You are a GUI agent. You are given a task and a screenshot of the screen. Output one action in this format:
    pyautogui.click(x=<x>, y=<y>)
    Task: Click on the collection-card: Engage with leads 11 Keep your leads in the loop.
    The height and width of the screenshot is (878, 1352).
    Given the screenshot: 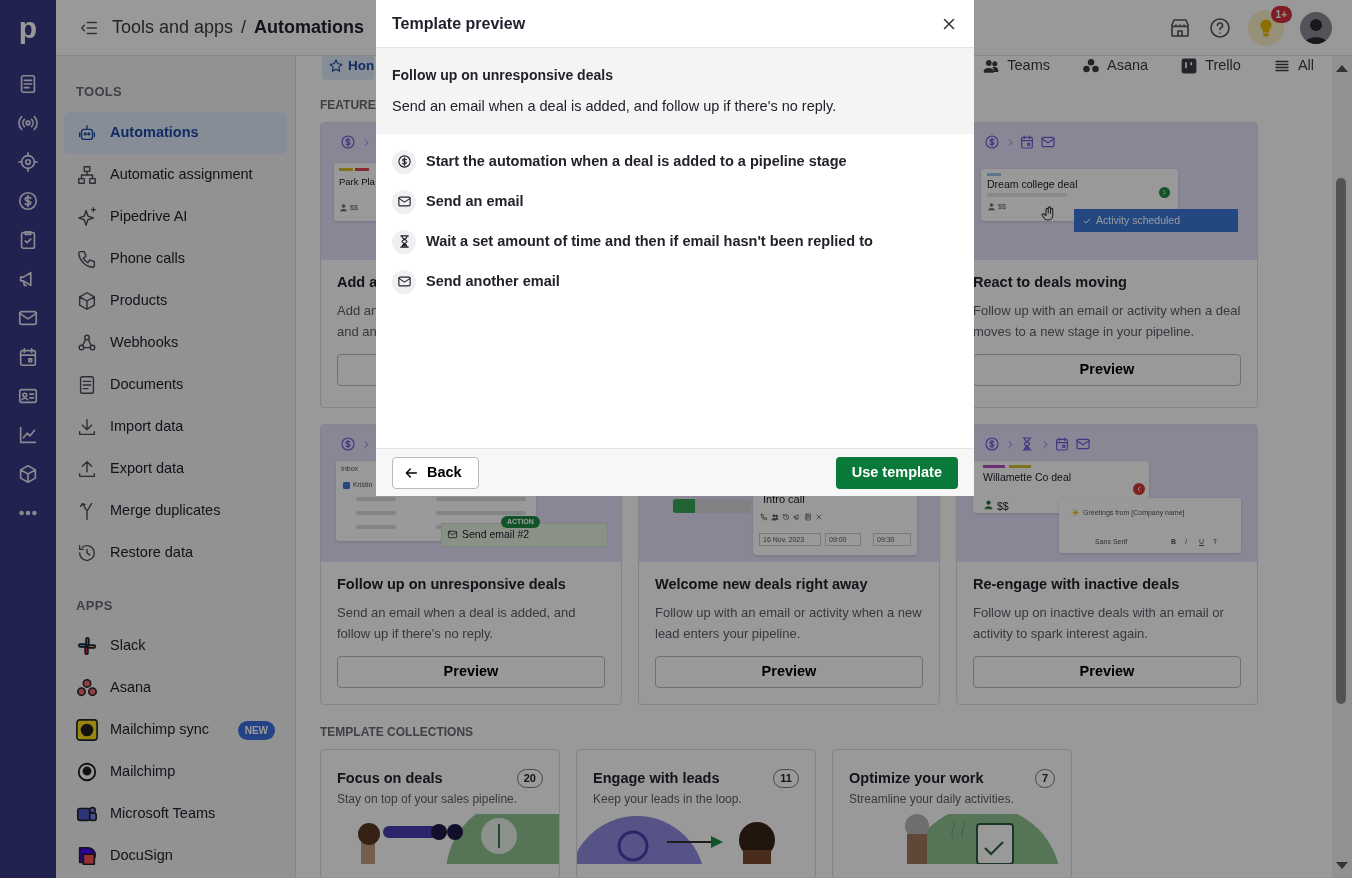 What is the action you would take?
    pyautogui.click(x=696, y=813)
    